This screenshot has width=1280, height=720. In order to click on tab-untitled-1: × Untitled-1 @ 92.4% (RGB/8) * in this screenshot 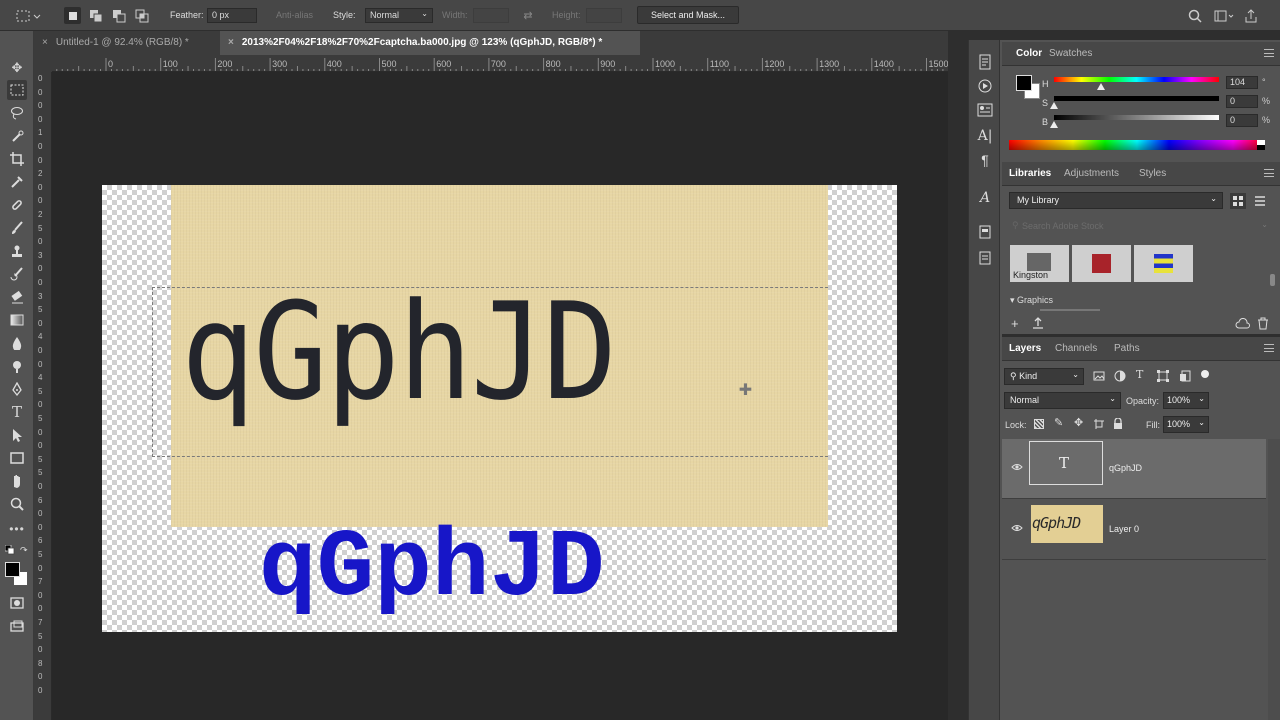, I will do `click(127, 43)`.